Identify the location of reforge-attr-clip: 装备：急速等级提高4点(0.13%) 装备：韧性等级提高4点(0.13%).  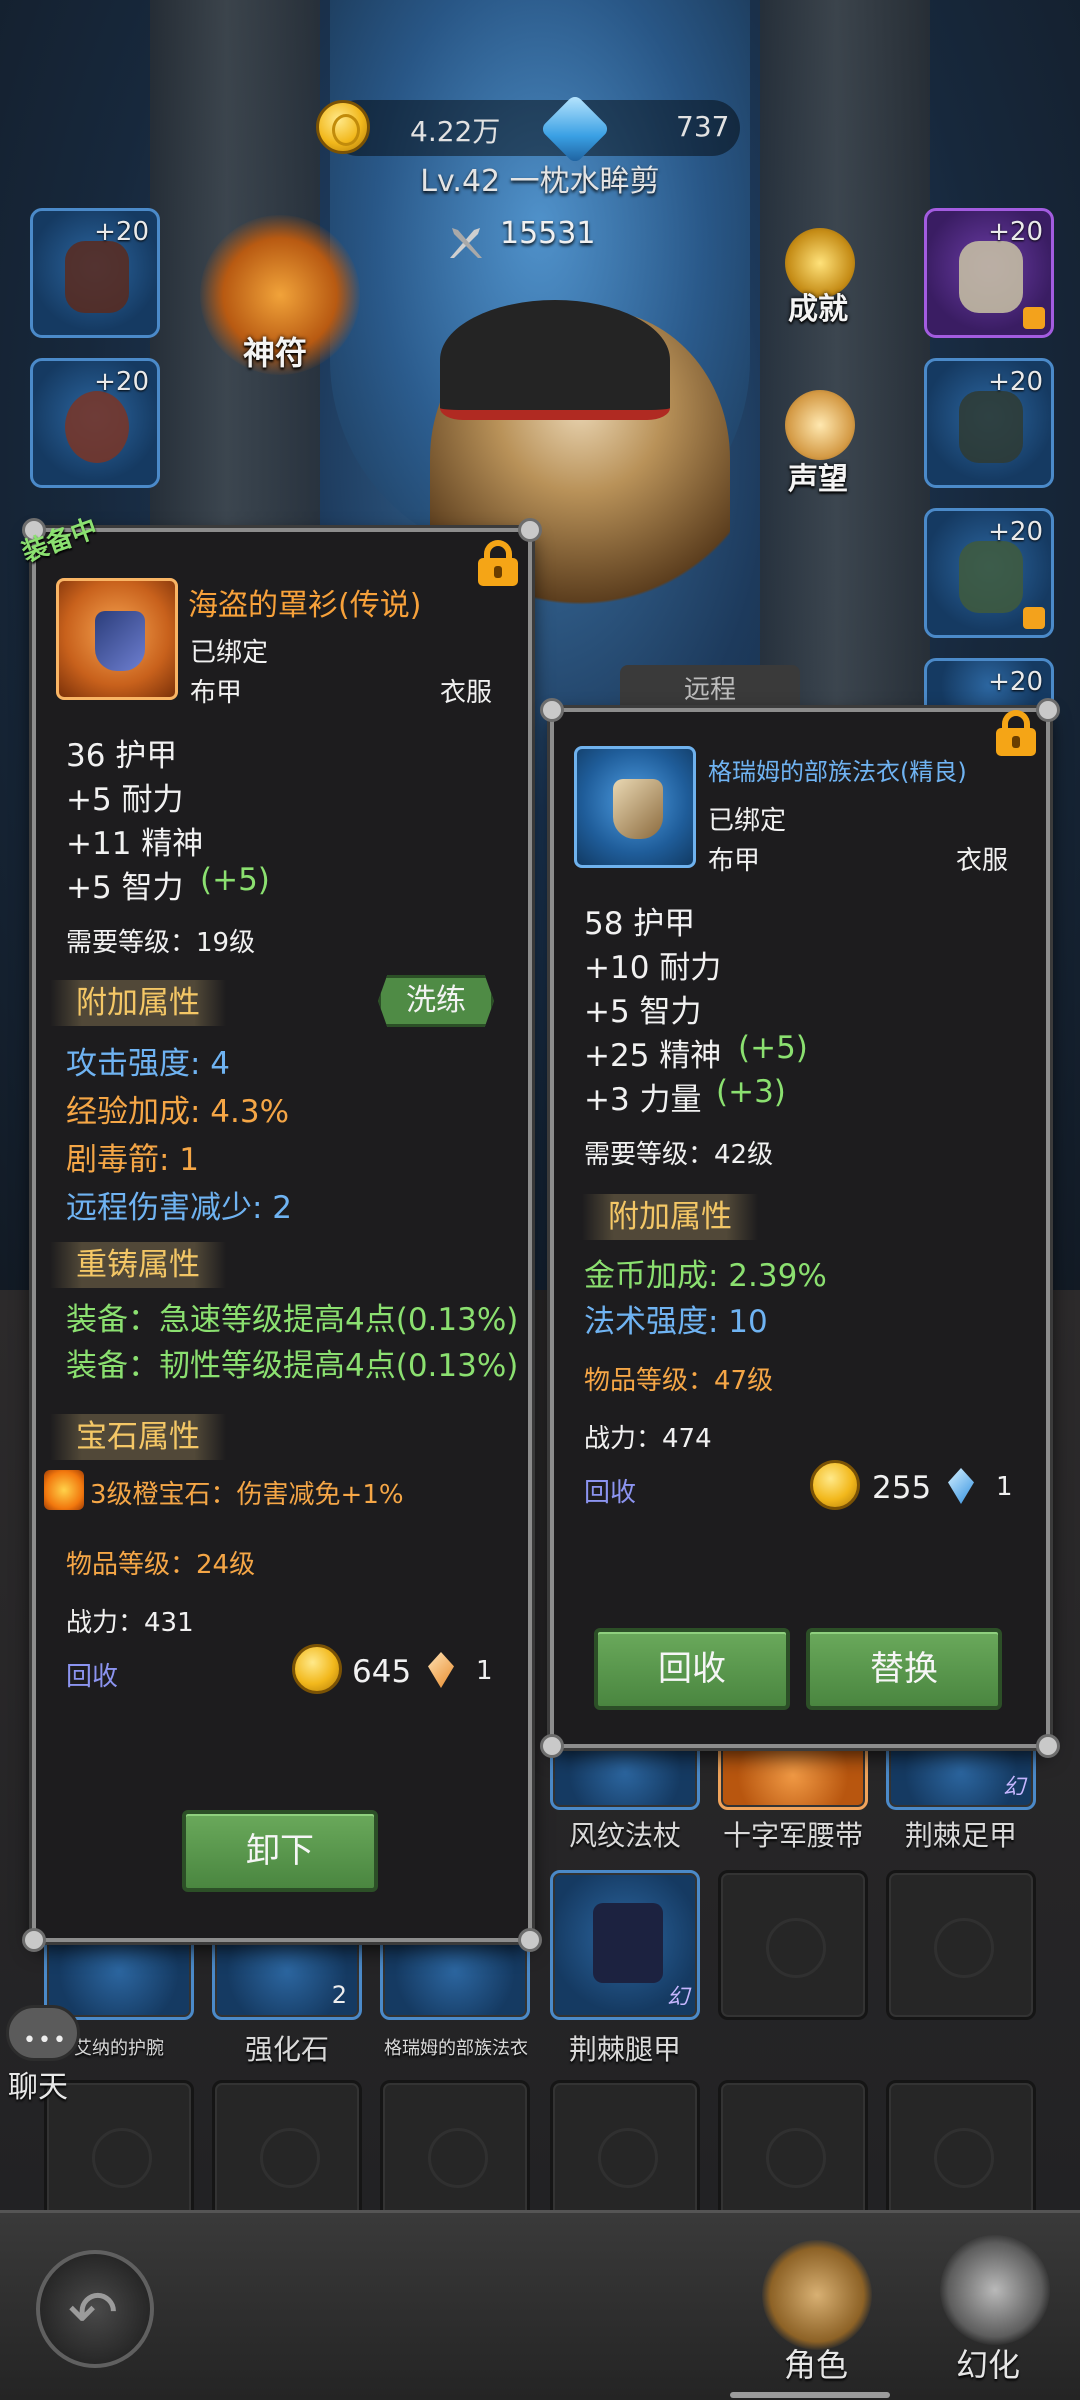
(293, 1340).